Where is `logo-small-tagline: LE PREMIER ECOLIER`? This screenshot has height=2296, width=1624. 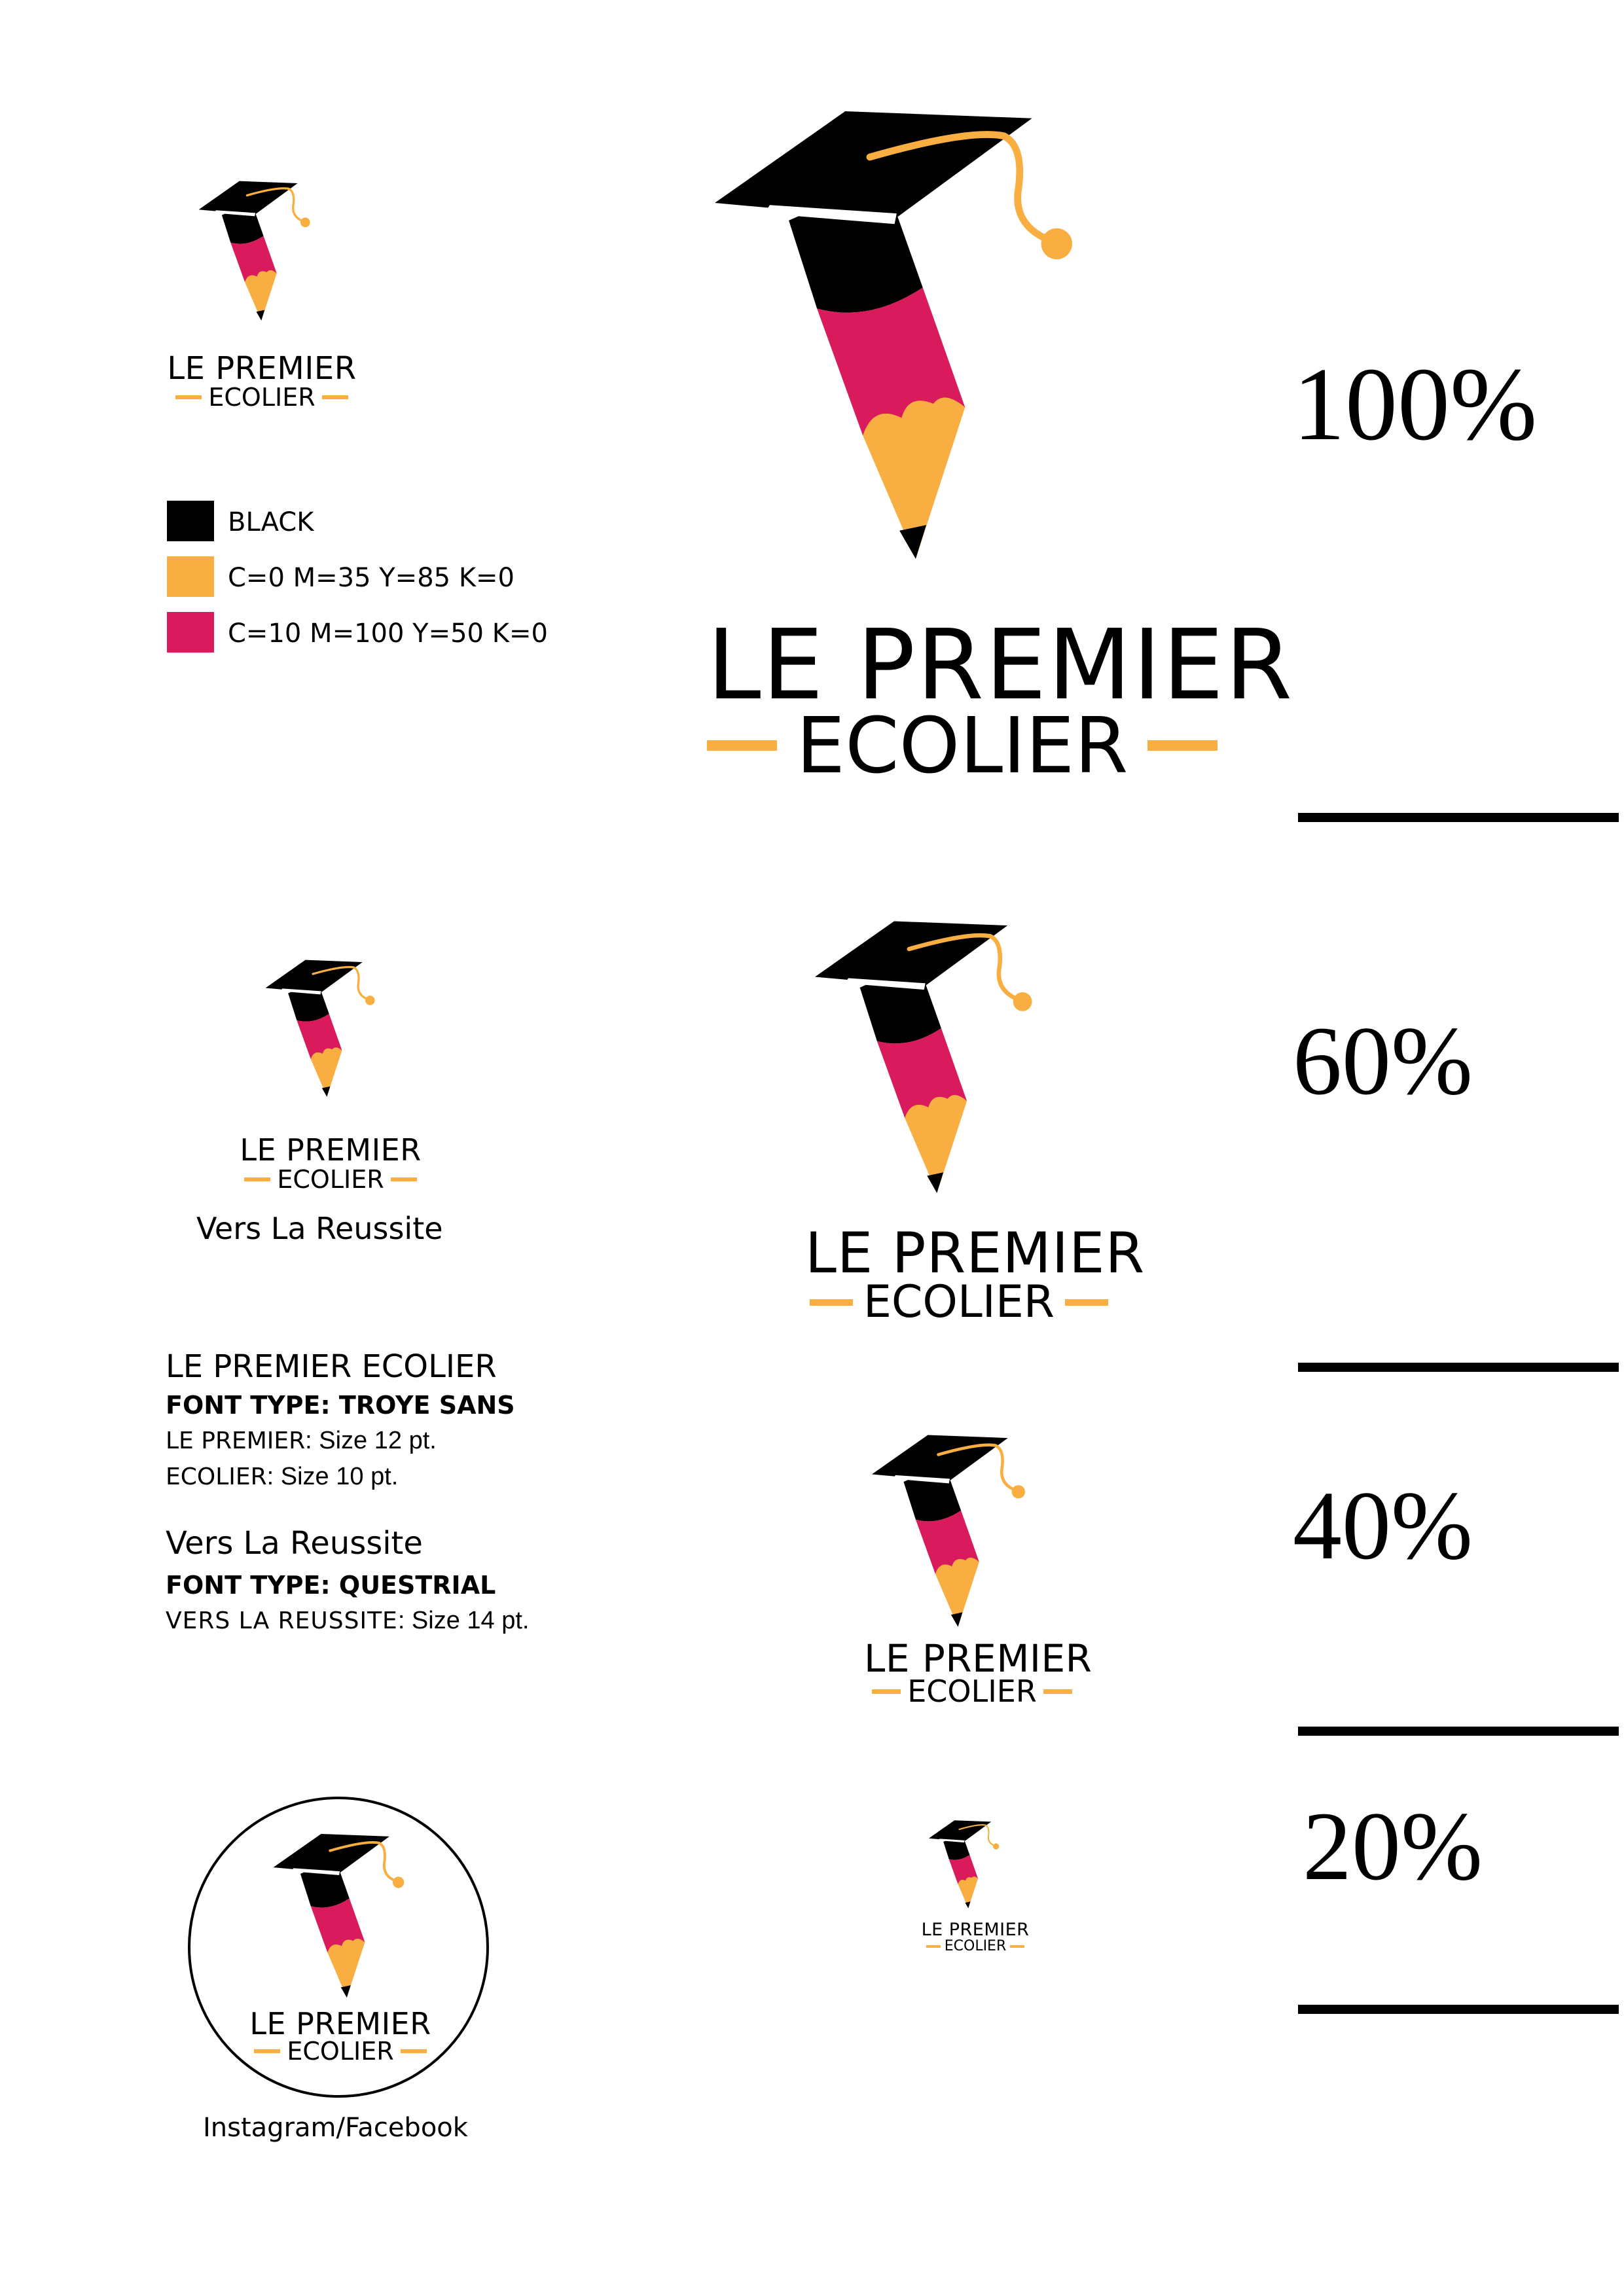 logo-small-tagline: LE PREMIER ECOLIER is located at coordinates (330, 1080).